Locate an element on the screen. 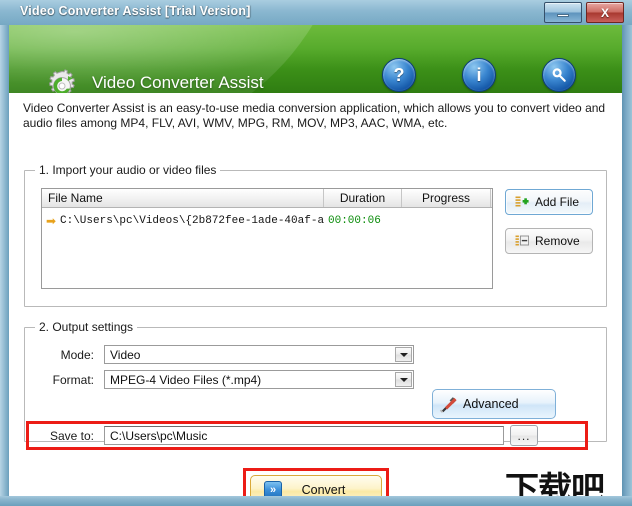 The height and width of the screenshot is (506, 632). about-button: i About is located at coordinates (479, 75).